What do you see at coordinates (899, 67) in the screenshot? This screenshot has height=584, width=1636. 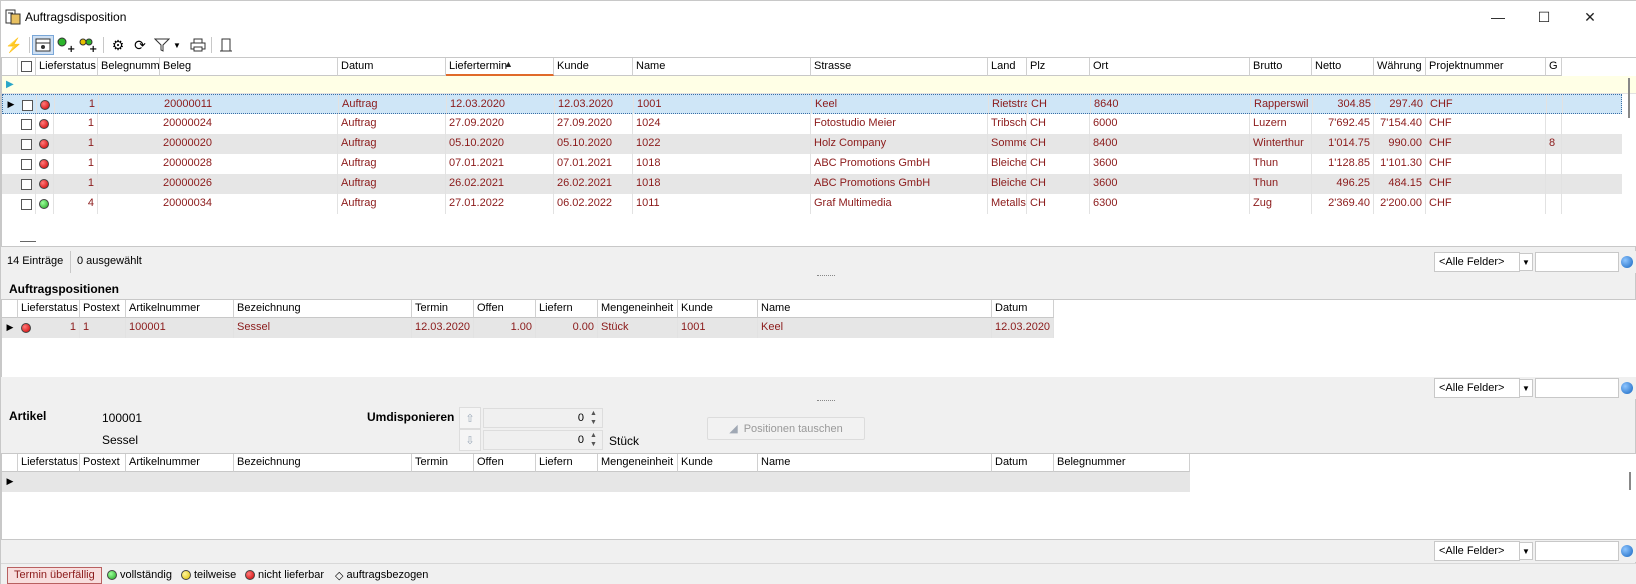 I see `column-header: Strasse` at bounding box center [899, 67].